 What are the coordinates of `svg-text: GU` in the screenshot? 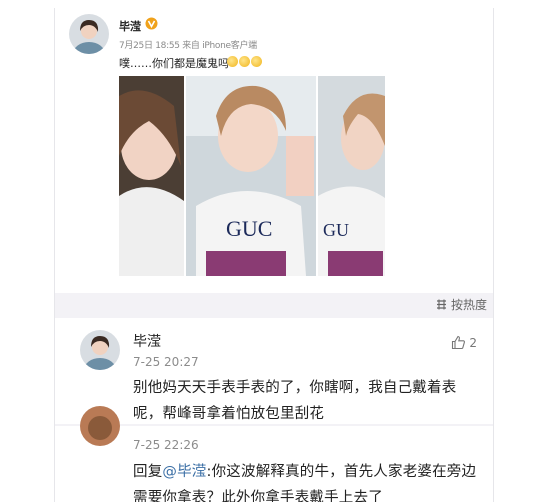 It's located at (336, 230).